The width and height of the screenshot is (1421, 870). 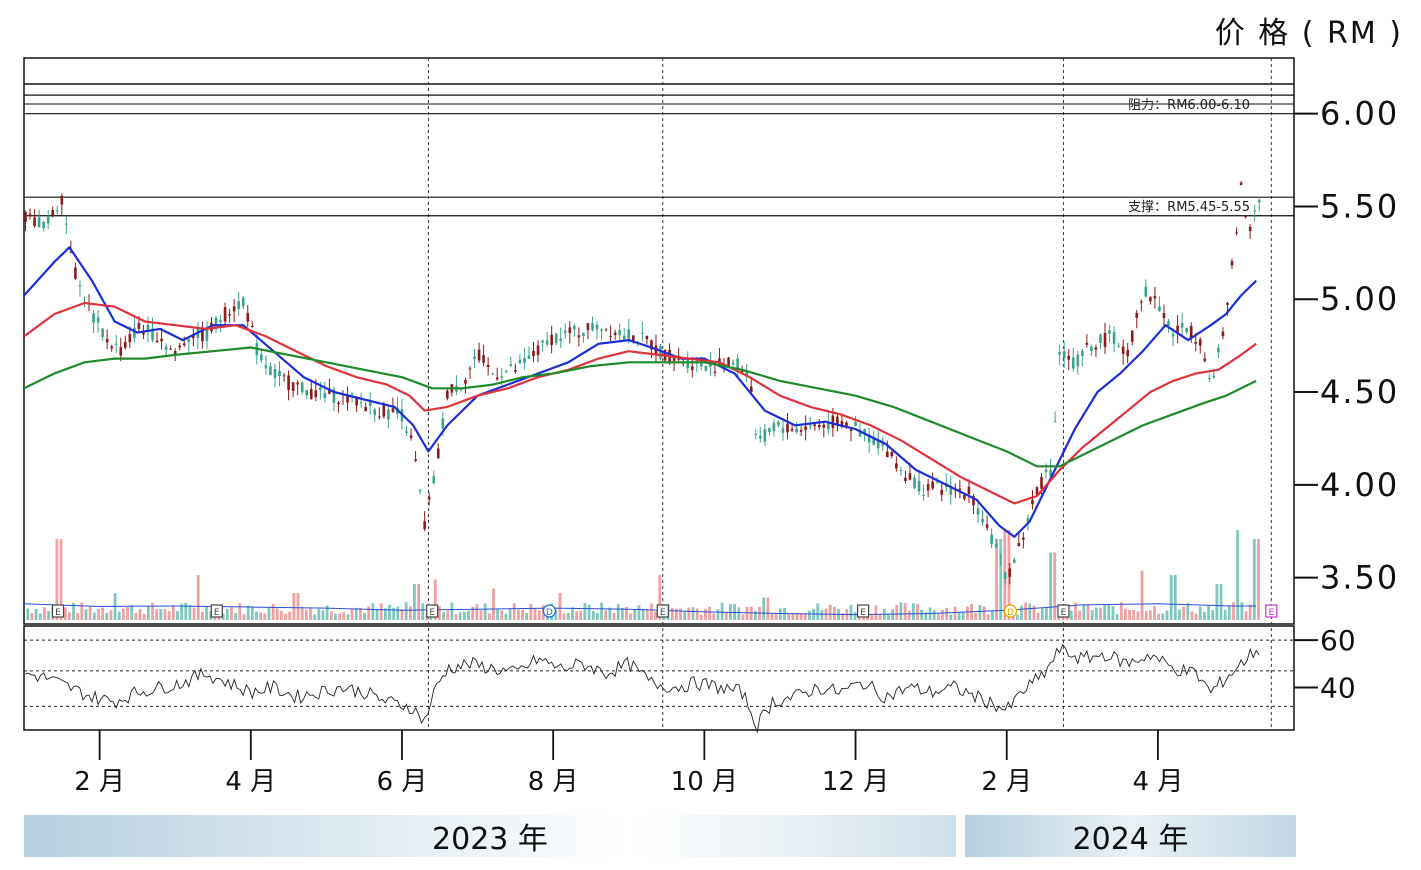 What do you see at coordinates (1308, 33) in the screenshot?
I see `price-axis-title: 价 格 ( RM )` at bounding box center [1308, 33].